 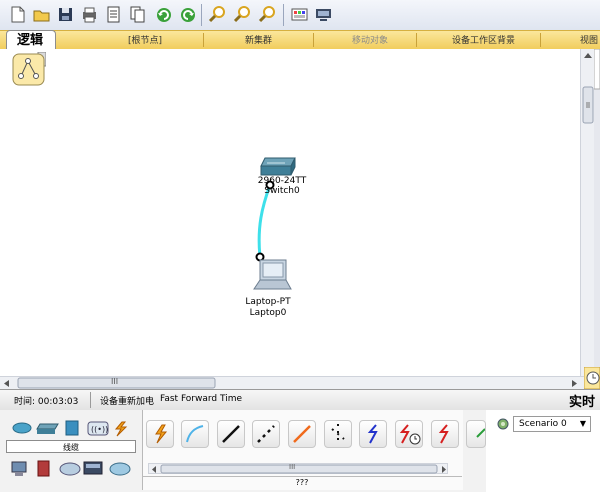 I want to click on connections-scroll-grip: III, so click(x=292, y=467).